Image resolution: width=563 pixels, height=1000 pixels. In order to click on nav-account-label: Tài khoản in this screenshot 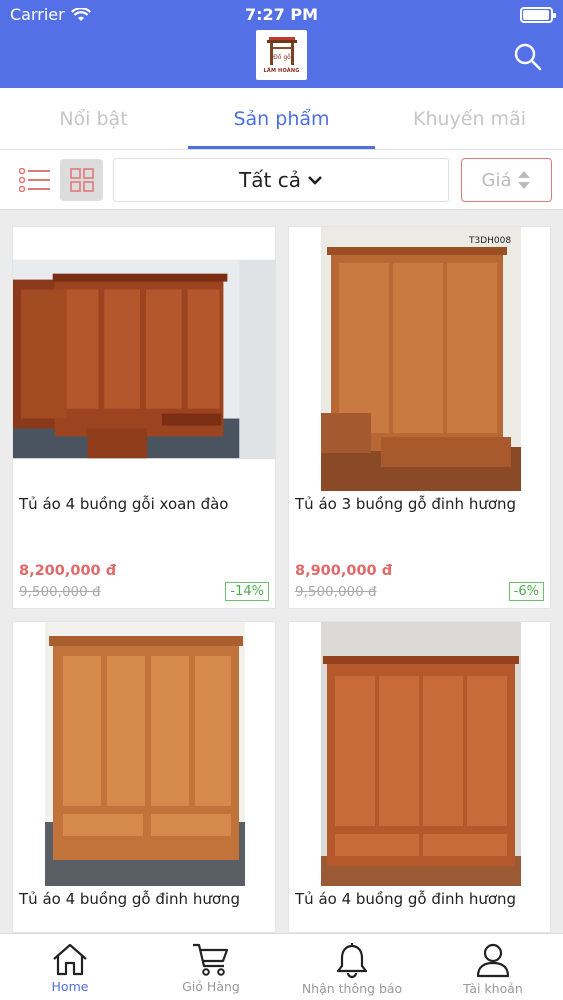, I will do `click(493, 988)`.